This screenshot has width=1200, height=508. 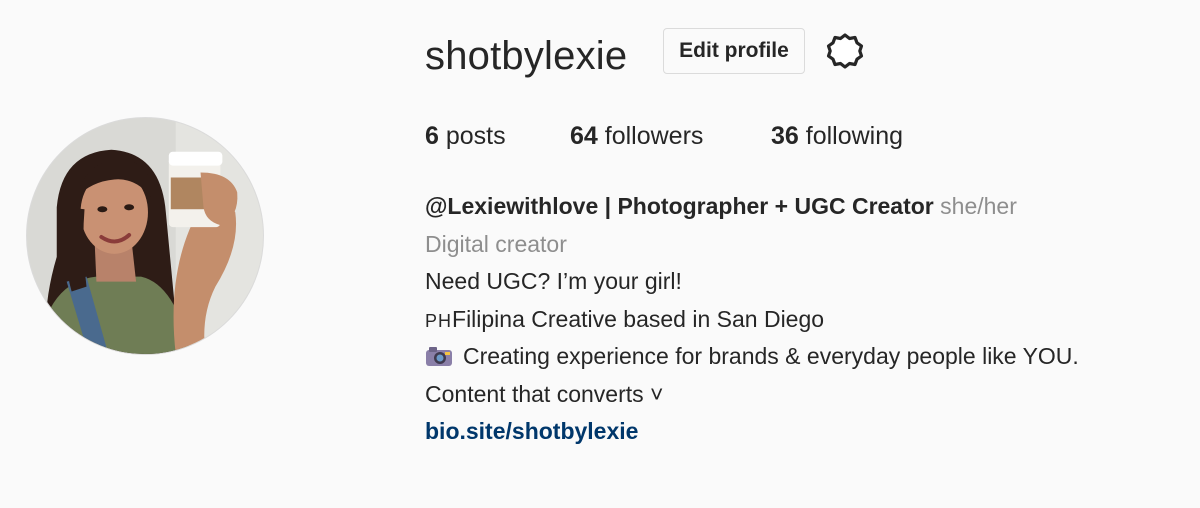 I want to click on bio-line-1: Need UGC? I’m your girl!, so click(x=553, y=281).